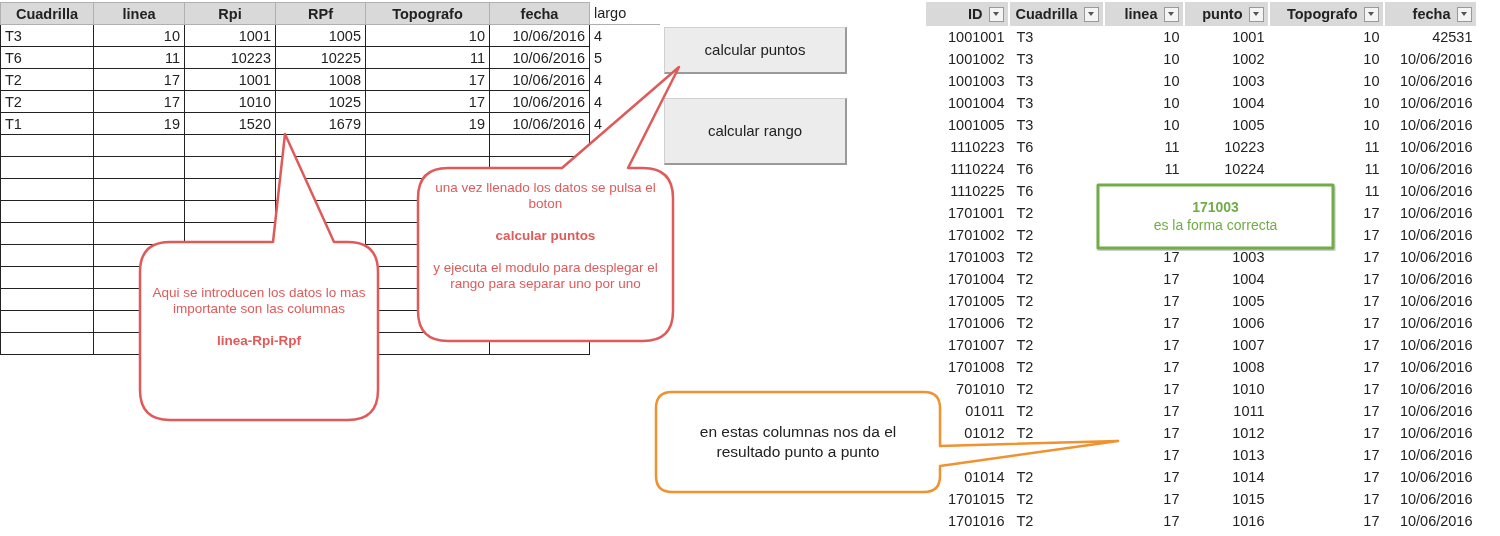  I want to click on table-cell-text: 1013, so click(1248, 455).